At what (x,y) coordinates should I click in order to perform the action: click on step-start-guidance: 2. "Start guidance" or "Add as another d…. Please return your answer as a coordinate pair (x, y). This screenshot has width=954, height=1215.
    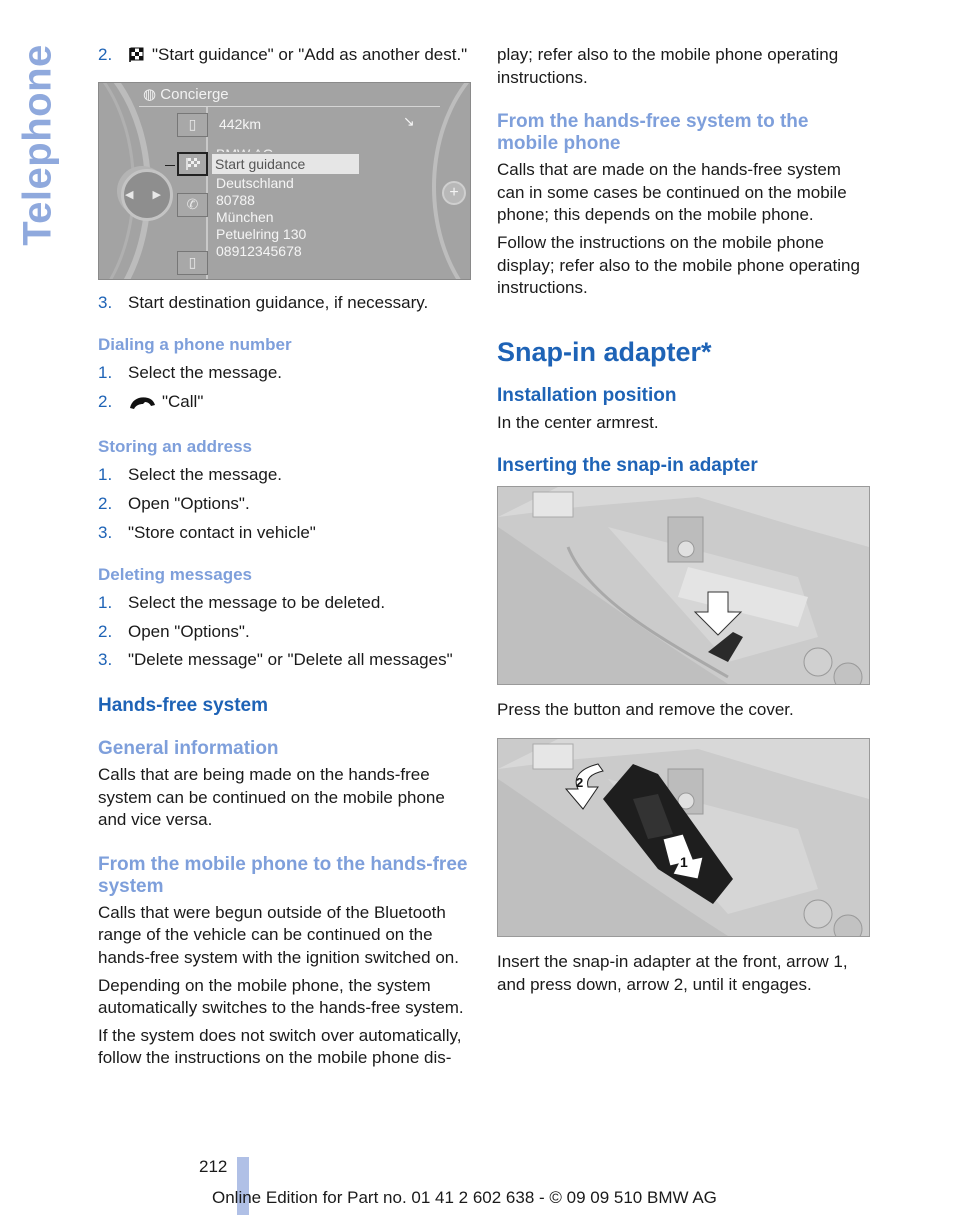
    Looking at the image, I should click on (284, 57).